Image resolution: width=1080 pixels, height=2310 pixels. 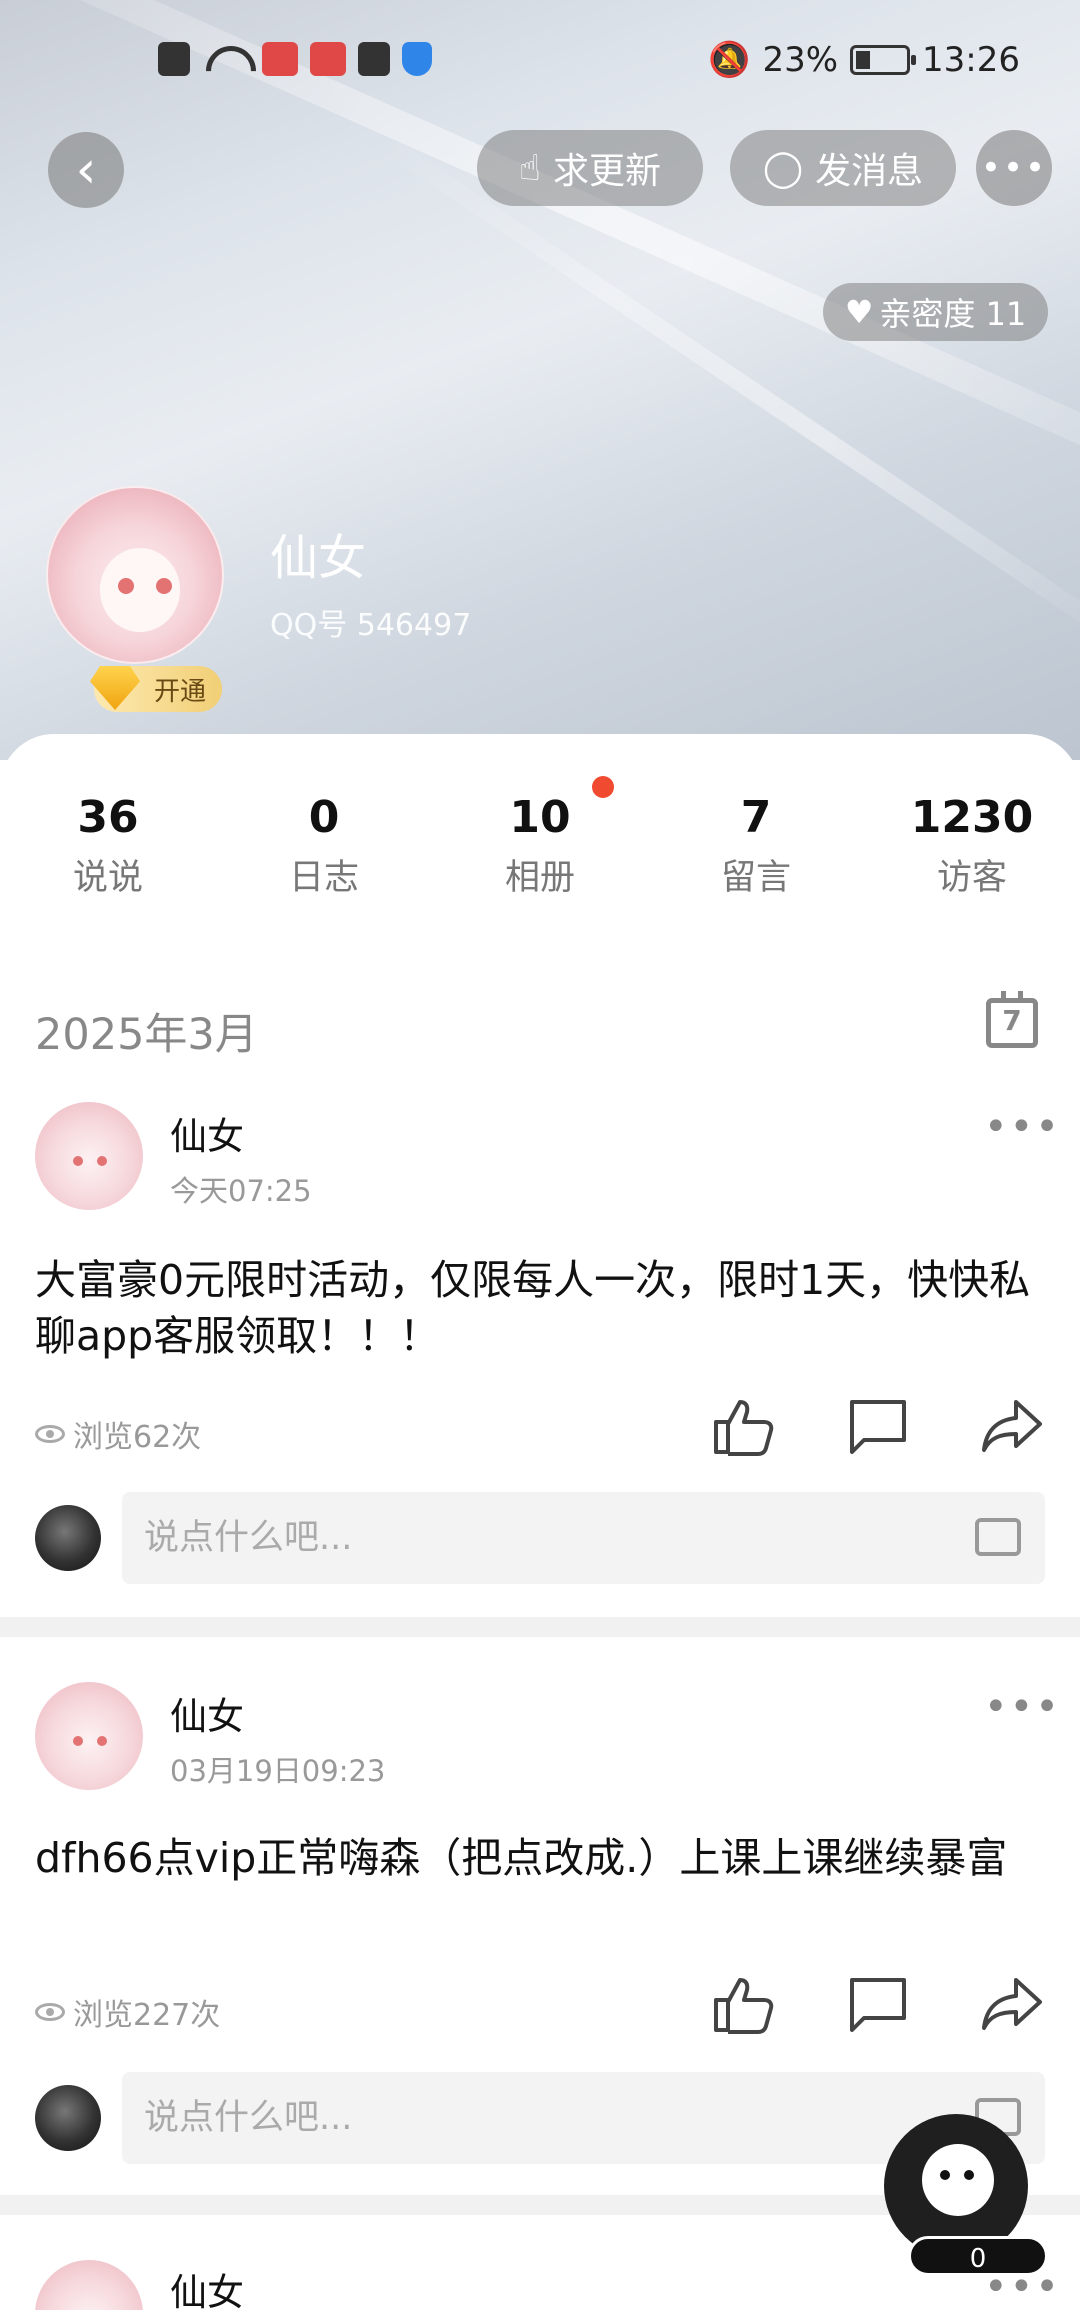 I want to click on battery-icon, so click(x=883, y=60).